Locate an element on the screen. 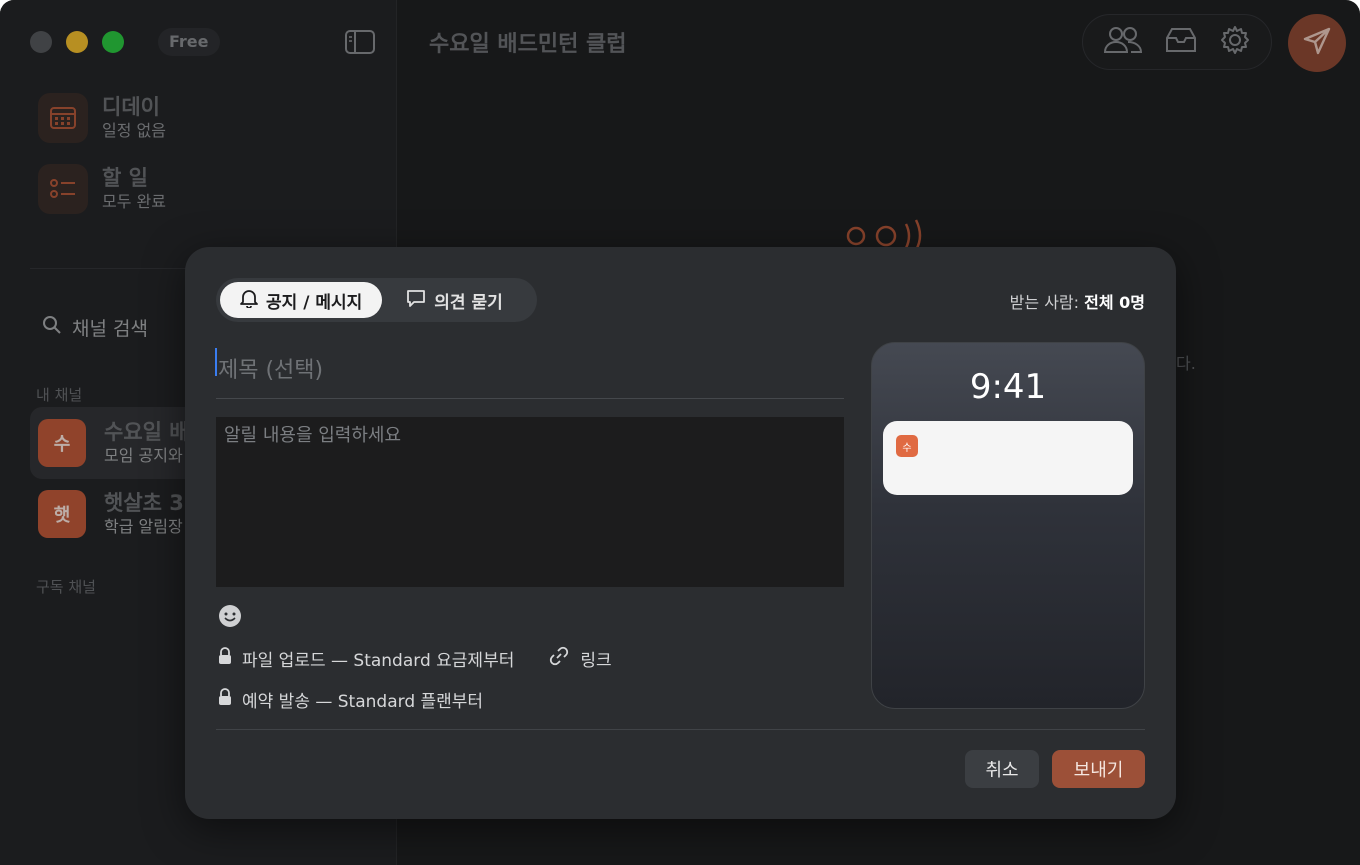 This screenshot has width=1360, height=865. emoji-icon is located at coordinates (230, 616).